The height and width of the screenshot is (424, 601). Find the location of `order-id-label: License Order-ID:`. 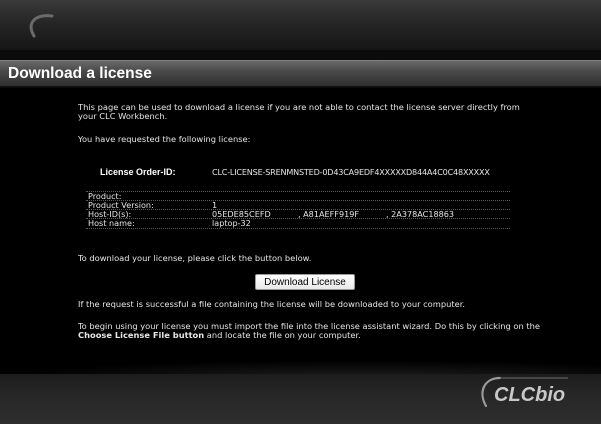

order-id-label: License Order-ID: is located at coordinates (138, 172).